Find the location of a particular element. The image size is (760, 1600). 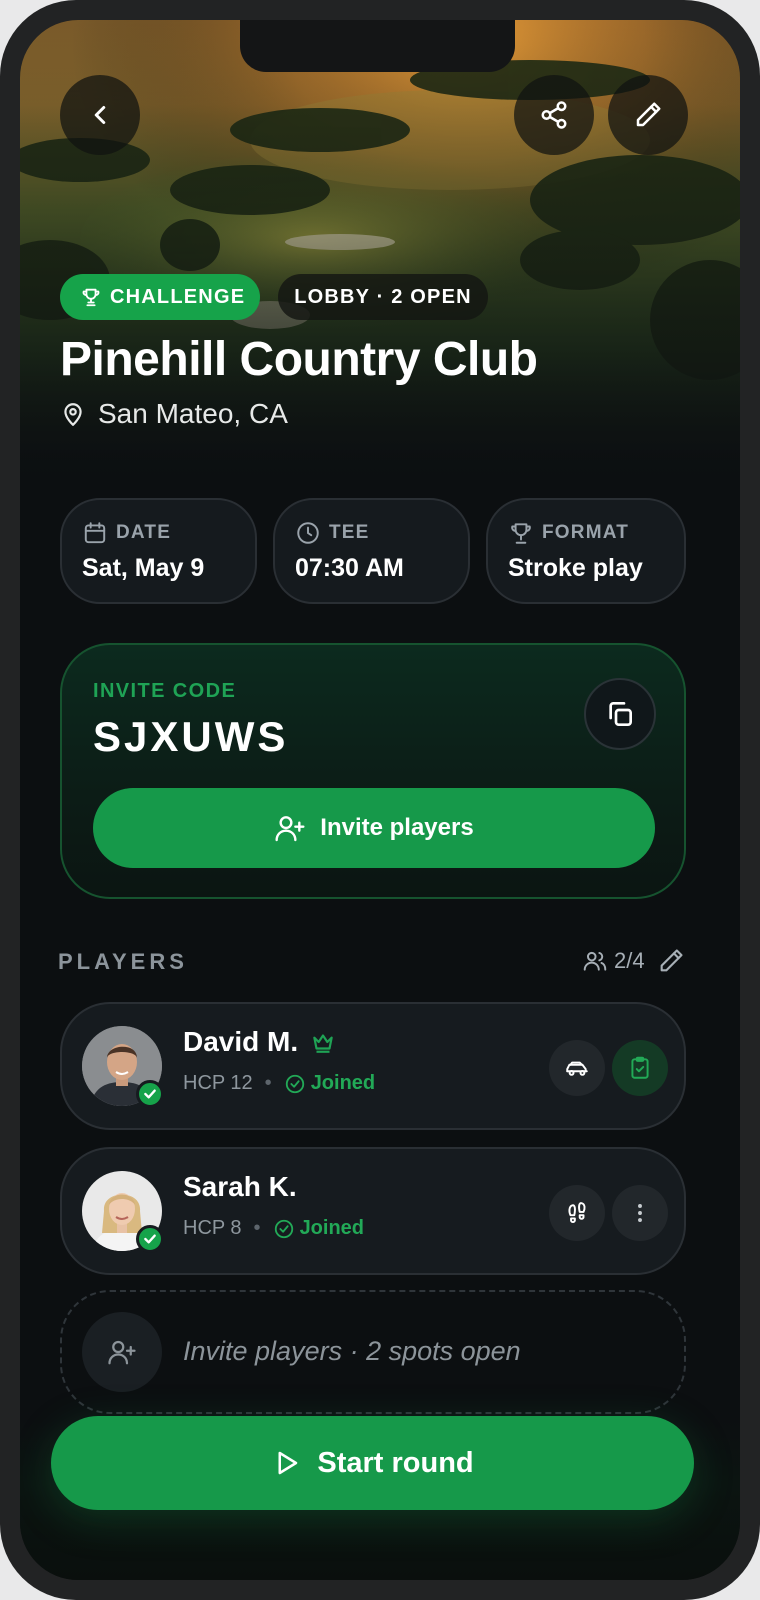

map-pin-icon is located at coordinates (73, 414).